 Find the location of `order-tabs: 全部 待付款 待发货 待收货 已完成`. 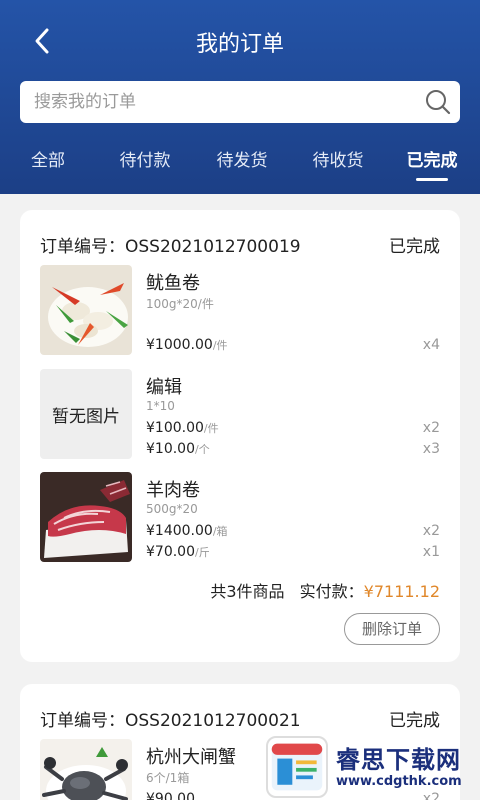

order-tabs: 全部 待付款 待发货 待收货 已完成 is located at coordinates (240, 170).